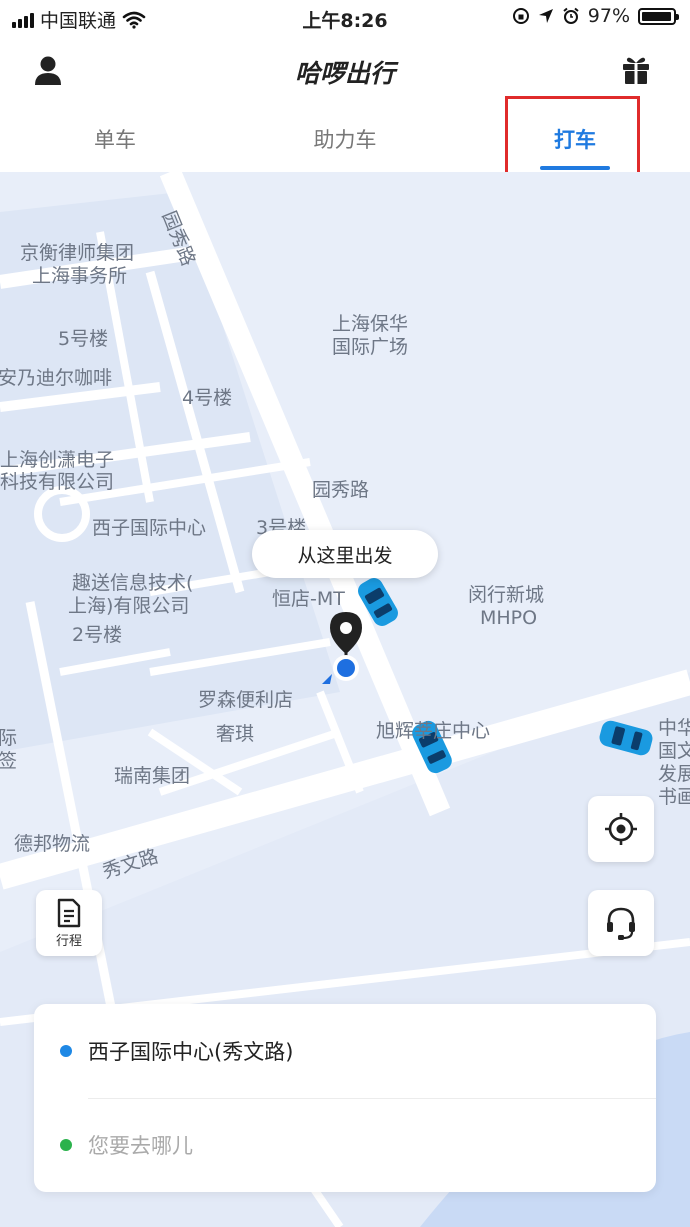 Image resolution: width=690 pixels, height=1227 pixels. I want to click on locate-button, so click(621, 829).